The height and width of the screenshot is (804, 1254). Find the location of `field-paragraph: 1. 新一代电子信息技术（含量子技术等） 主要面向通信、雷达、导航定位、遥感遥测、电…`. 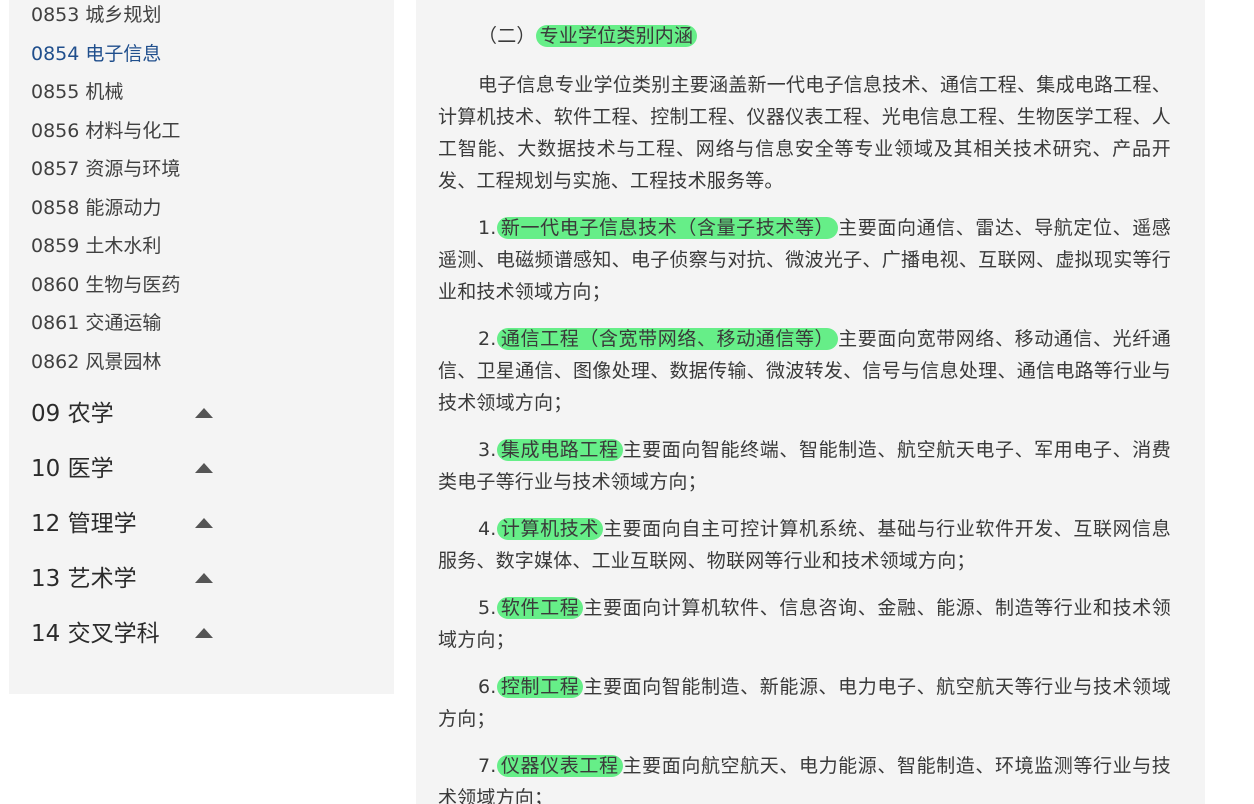

field-paragraph: 1. 新一代电子信息技术（含量子技术等） 主要面向通信、雷达、导航定位、遥感遥测、电… is located at coordinates (804, 260).